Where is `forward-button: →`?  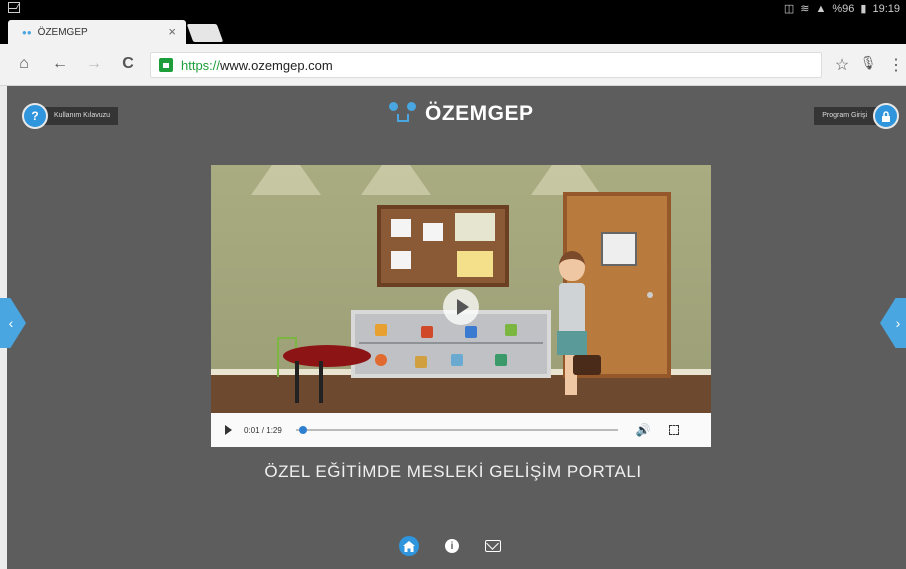 forward-button: → is located at coordinates (94, 64).